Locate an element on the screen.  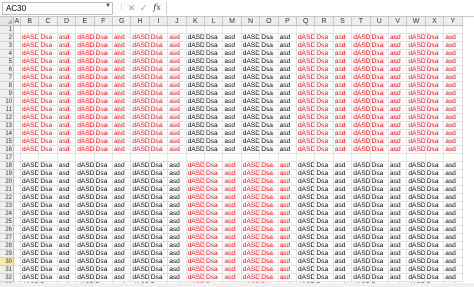
cell-r32: Dsa is located at coordinates (324, 278).